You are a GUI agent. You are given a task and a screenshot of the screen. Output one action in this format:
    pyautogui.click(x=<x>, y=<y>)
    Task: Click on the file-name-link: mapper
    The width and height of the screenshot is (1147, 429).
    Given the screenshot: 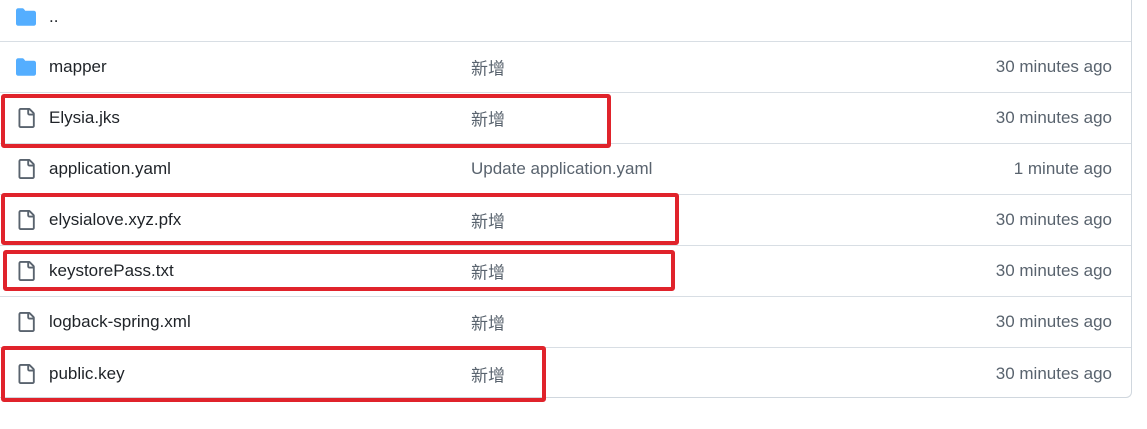 What is the action you would take?
    pyautogui.click(x=78, y=67)
    